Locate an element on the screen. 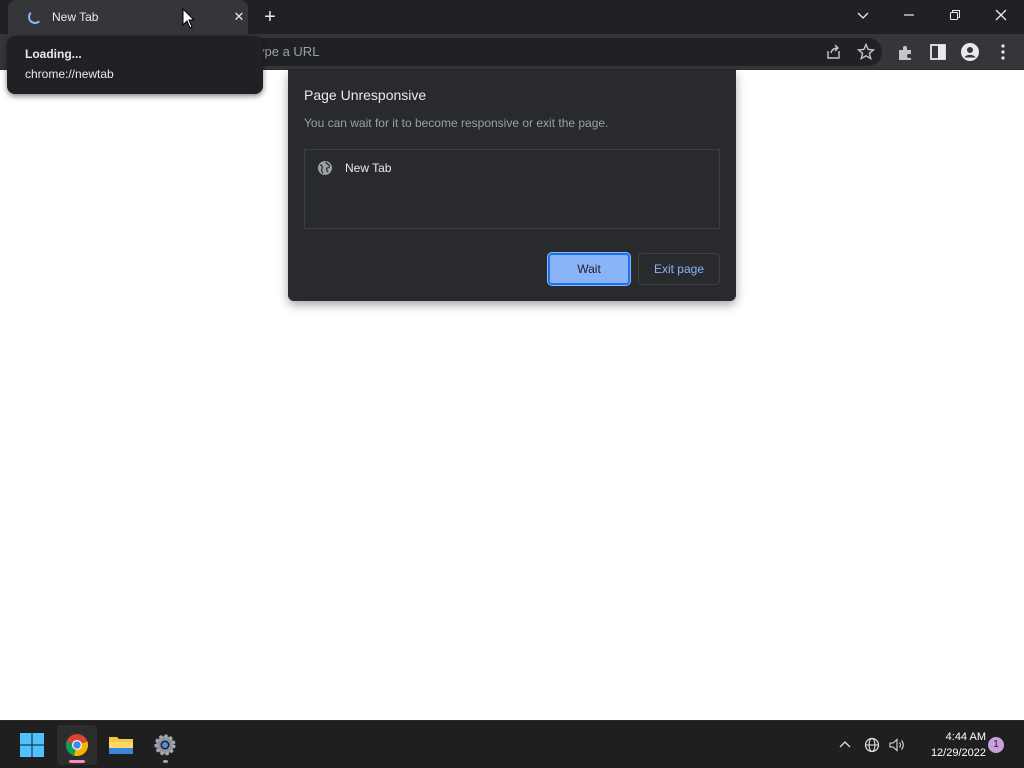 The height and width of the screenshot is (768, 1024). taskbar-app-file-explorer is located at coordinates (121, 745).